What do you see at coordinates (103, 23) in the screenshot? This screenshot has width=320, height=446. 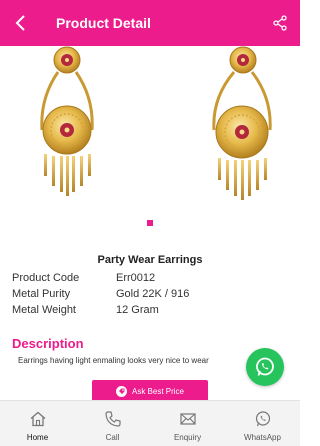 I see `page-title: Product Detail` at bounding box center [103, 23].